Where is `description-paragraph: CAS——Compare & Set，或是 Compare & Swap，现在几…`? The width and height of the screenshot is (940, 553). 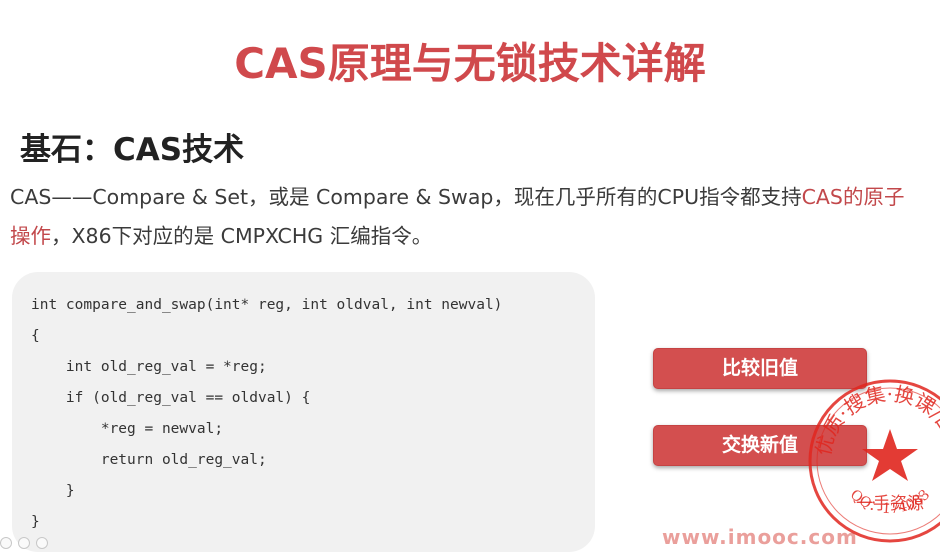
description-paragraph: CAS——Compare & Set，或是 Compare & Swap，现在几… is located at coordinates (475, 217).